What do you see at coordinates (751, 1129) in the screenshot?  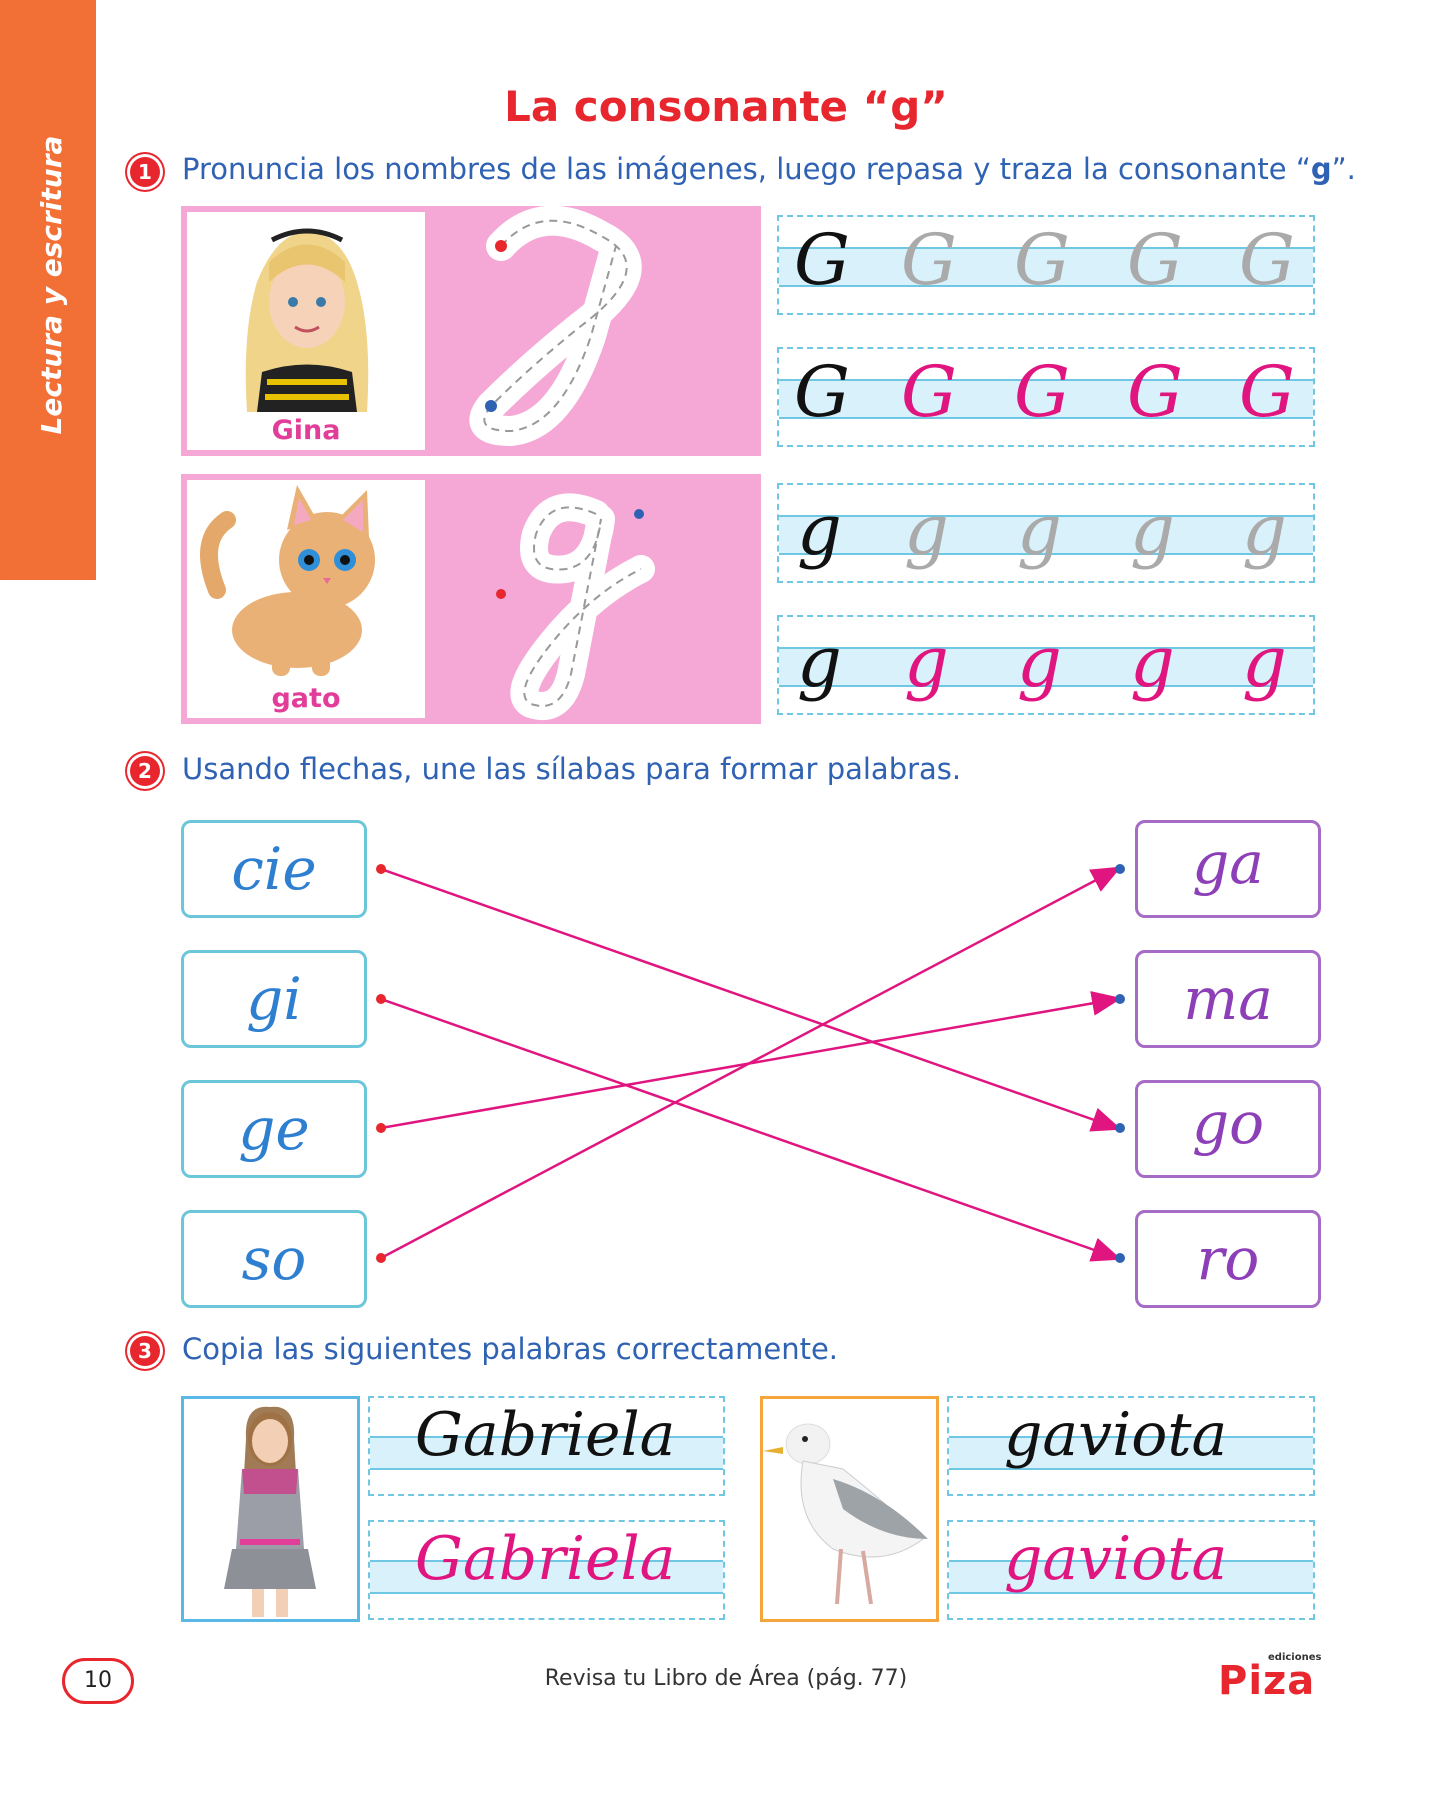 I see `arrow-gi-ro` at bounding box center [751, 1129].